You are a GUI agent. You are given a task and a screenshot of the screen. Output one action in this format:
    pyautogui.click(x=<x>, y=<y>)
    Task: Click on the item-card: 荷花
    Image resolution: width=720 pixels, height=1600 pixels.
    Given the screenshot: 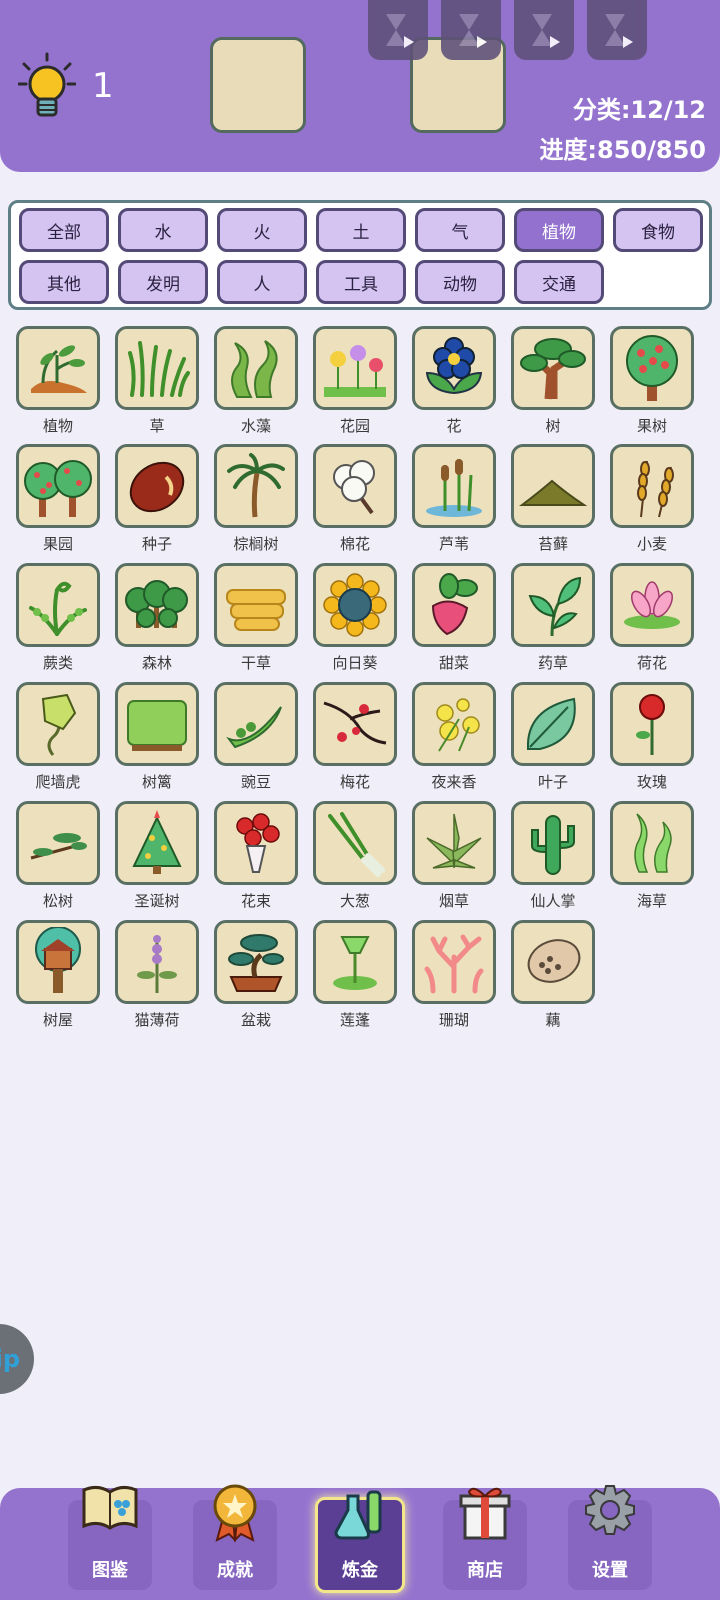 What is the action you would take?
    pyautogui.click(x=652, y=618)
    